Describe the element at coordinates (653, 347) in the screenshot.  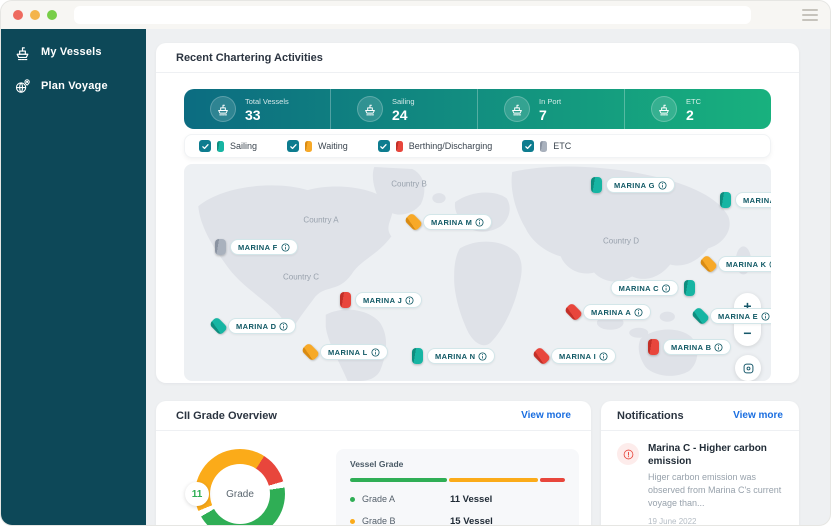
I see `vessel-marker-marina-b` at that location.